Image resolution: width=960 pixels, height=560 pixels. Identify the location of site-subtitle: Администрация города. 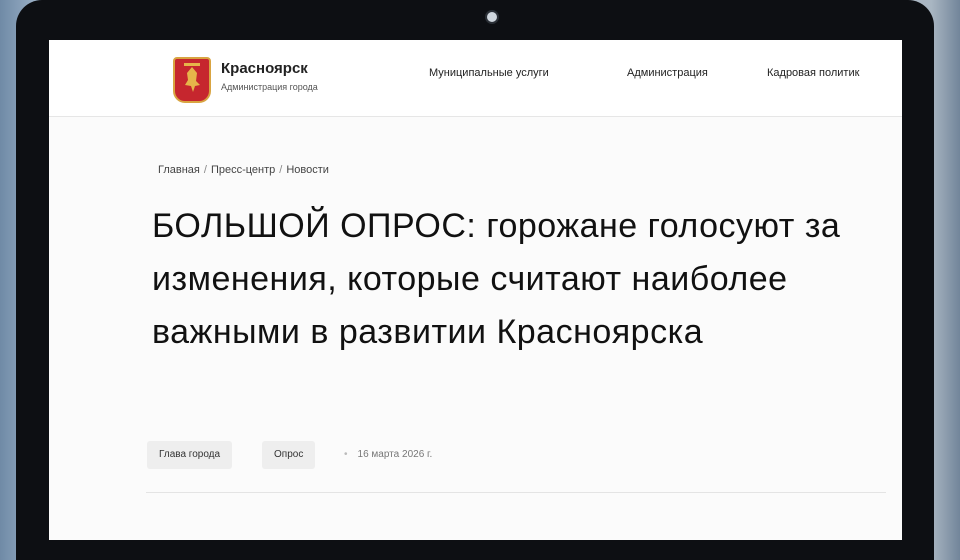
(269, 87).